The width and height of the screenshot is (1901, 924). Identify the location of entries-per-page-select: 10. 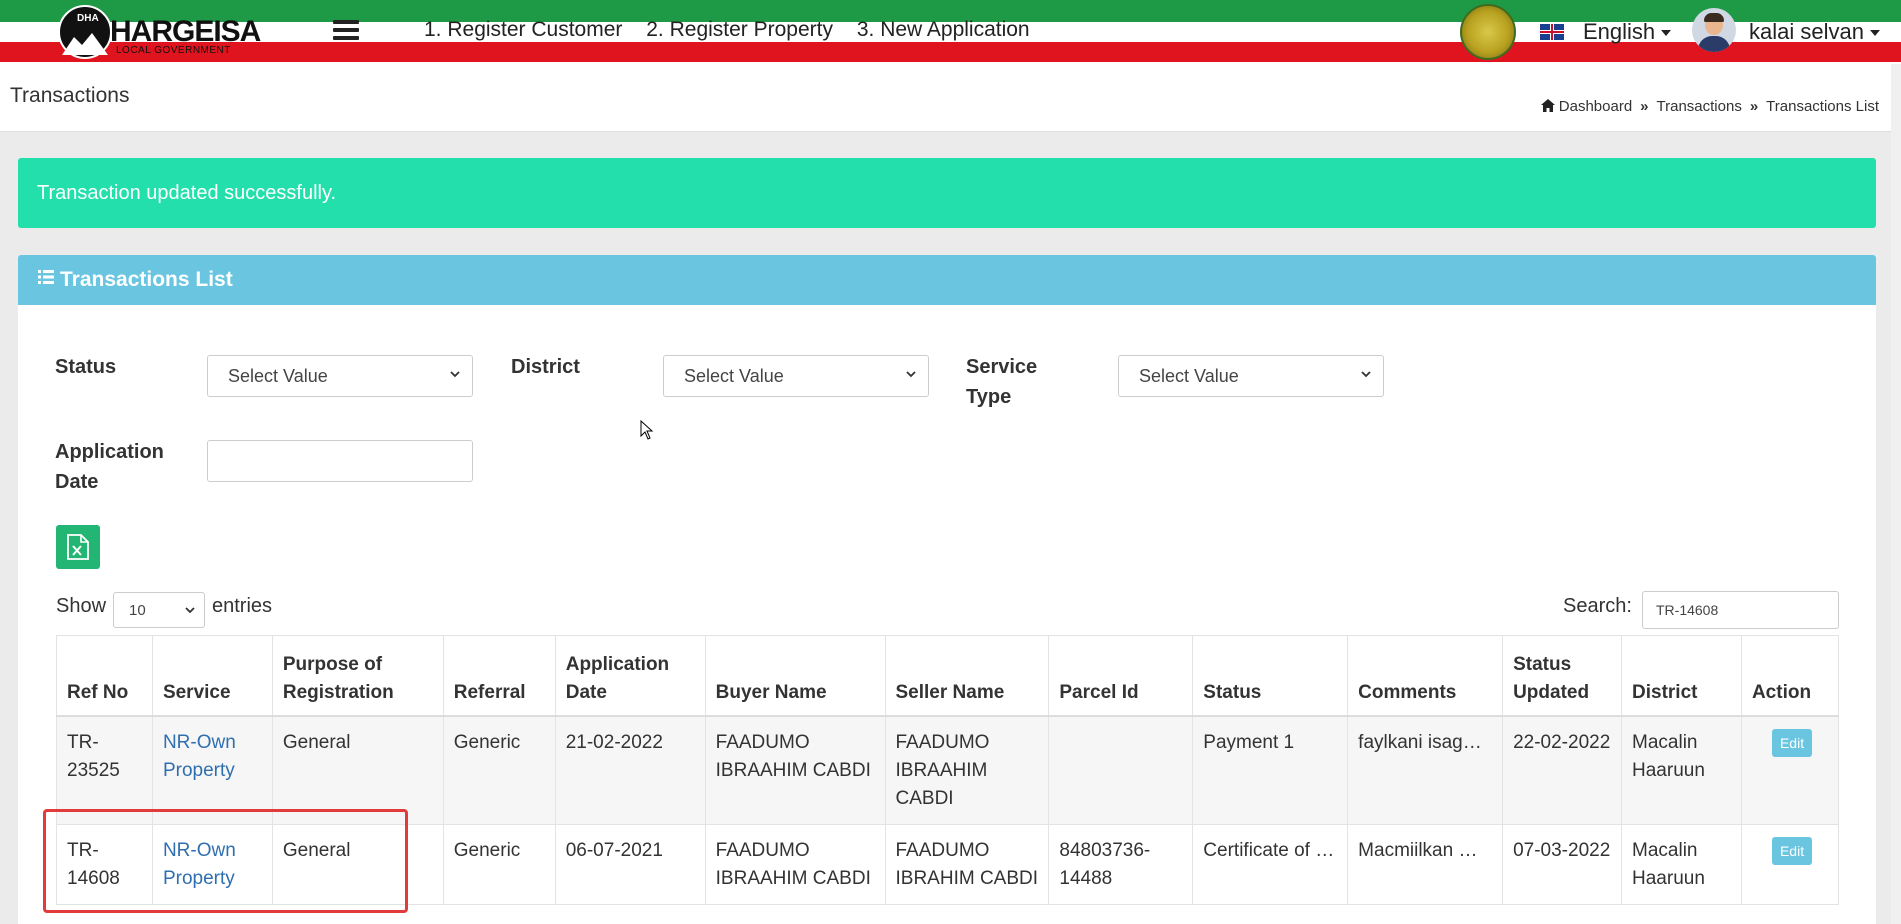
(159, 610).